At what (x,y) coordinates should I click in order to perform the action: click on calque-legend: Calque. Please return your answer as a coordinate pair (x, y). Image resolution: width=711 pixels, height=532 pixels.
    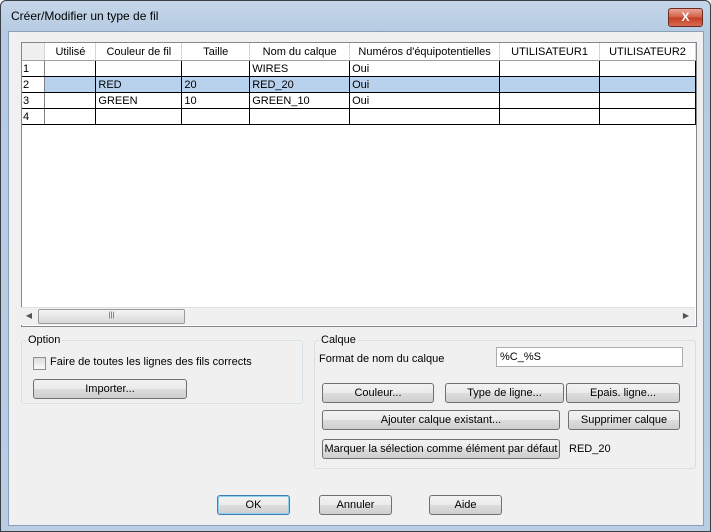
    Looking at the image, I should click on (338, 340).